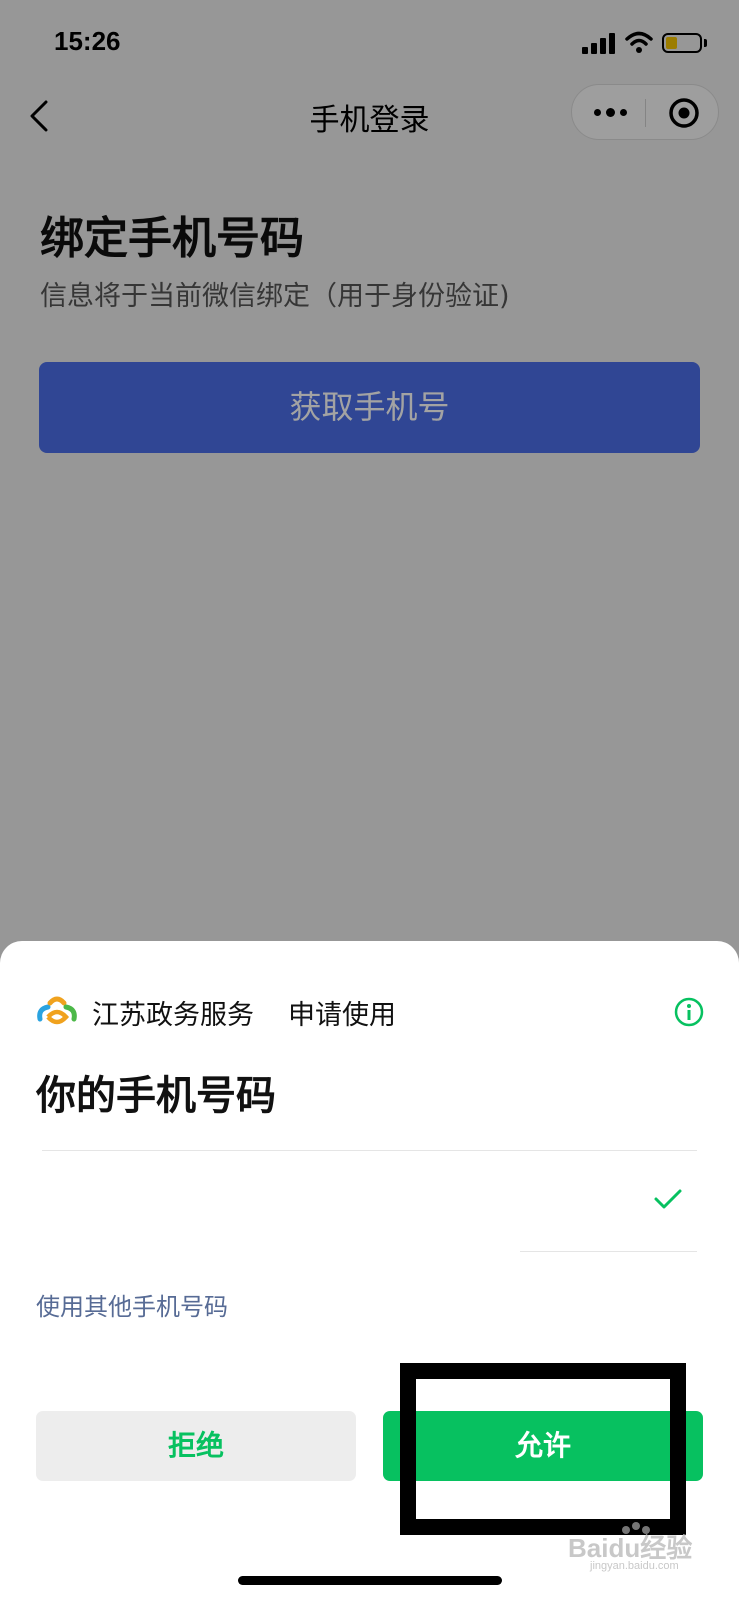  What do you see at coordinates (132, 1304) in the screenshot?
I see `use-other-phone-link: 使用其他手机号码` at bounding box center [132, 1304].